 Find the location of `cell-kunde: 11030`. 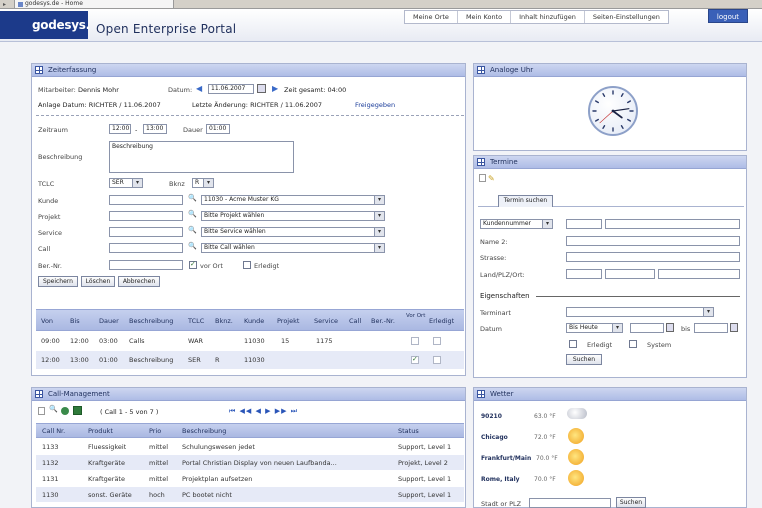

cell-kunde: 11030 is located at coordinates (254, 360).